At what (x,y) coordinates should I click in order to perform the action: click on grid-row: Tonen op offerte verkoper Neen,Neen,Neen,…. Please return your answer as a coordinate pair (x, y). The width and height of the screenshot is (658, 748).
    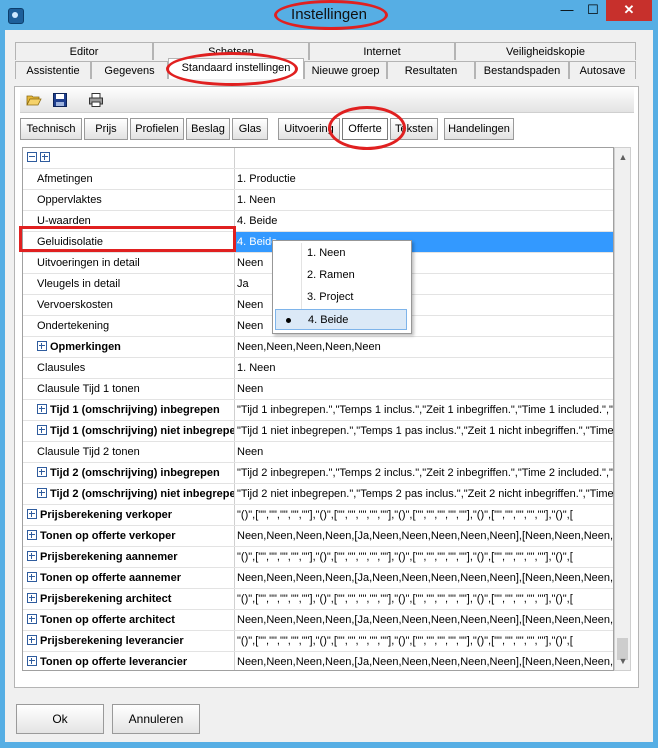
    Looking at the image, I should click on (318, 536).